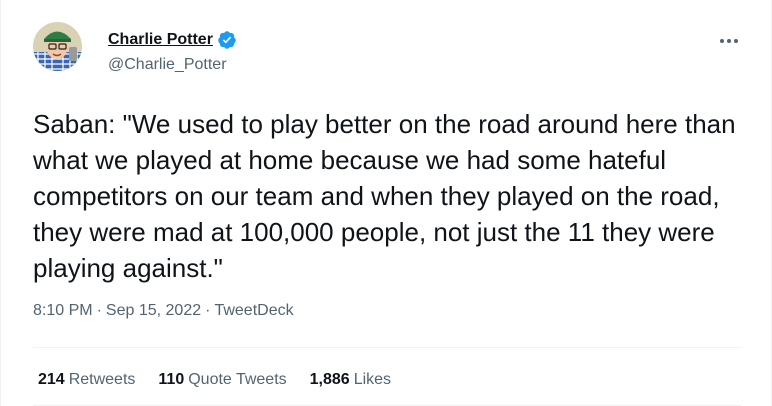  Describe the element at coordinates (372, 379) in the screenshot. I see `likes-label: Likes` at that location.